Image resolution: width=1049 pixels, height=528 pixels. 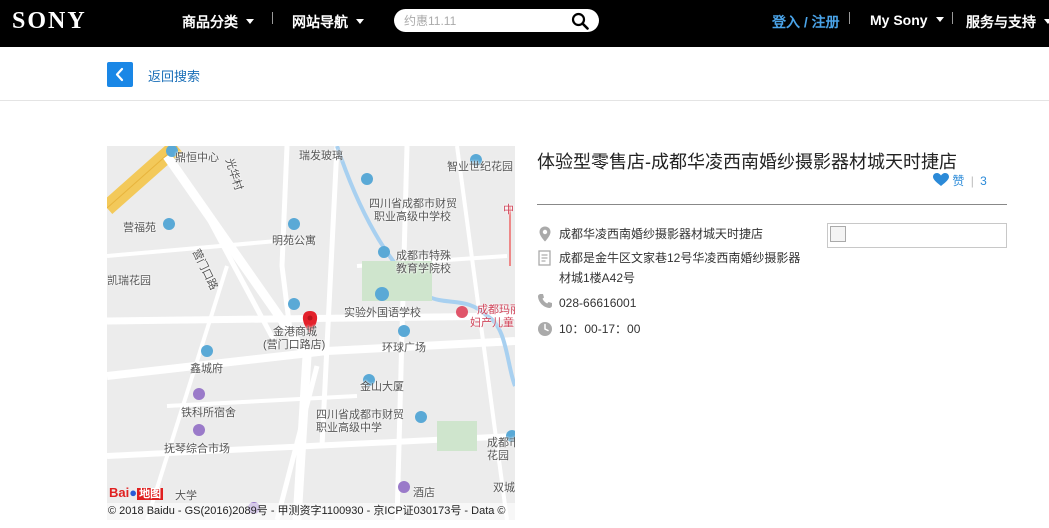 I want to click on map-label: 教育学院校, so click(x=423, y=269).